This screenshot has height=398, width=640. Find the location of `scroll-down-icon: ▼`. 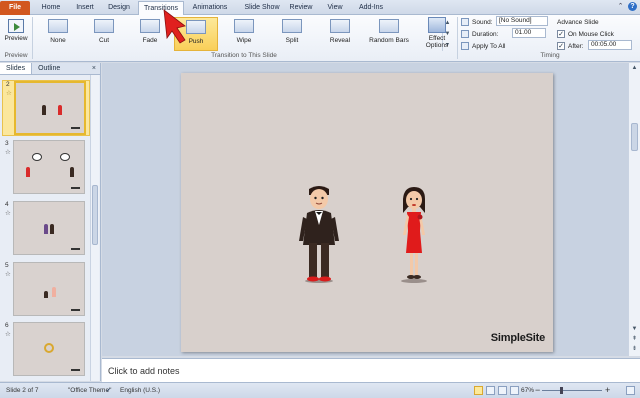

scroll-down-icon: ▼ is located at coordinates (634, 329).